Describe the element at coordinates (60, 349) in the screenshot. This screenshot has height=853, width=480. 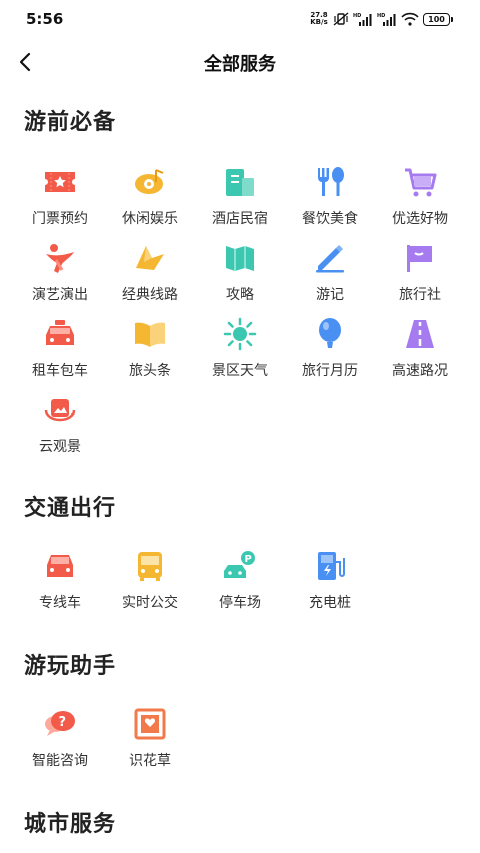
I see `service-car-rental: 租车包车` at that location.